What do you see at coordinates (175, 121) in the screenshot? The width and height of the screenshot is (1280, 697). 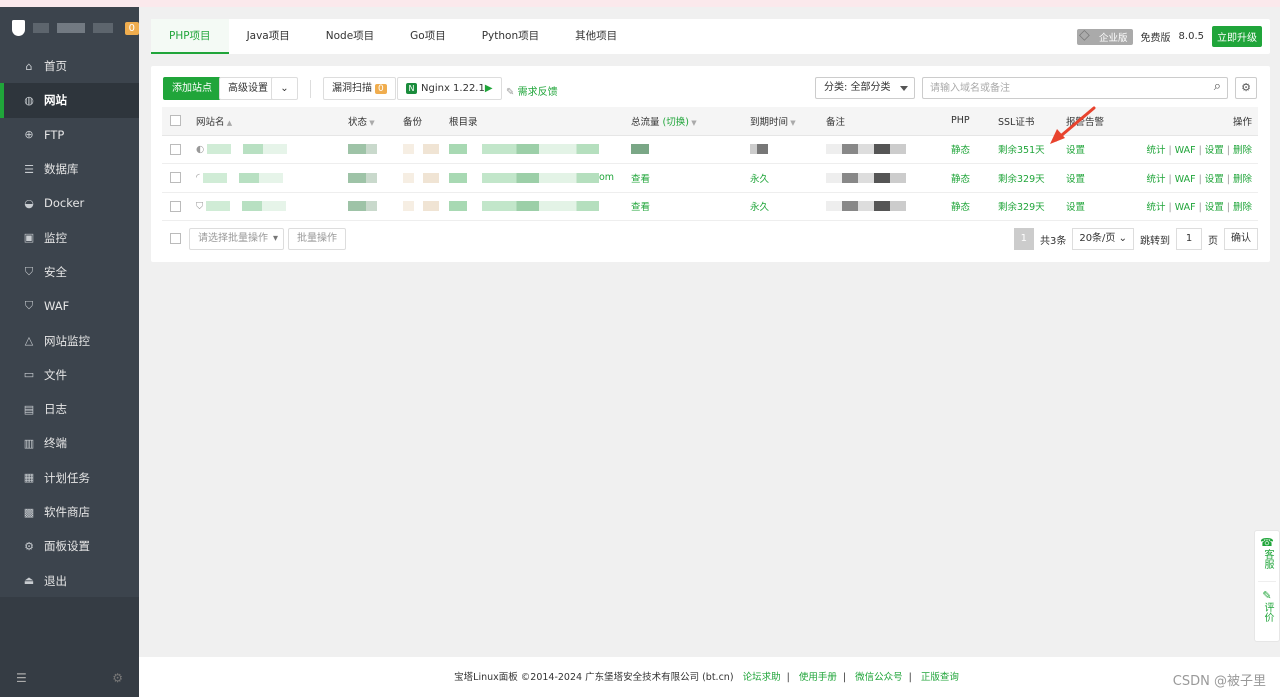 I see `select-all-checkbox` at bounding box center [175, 121].